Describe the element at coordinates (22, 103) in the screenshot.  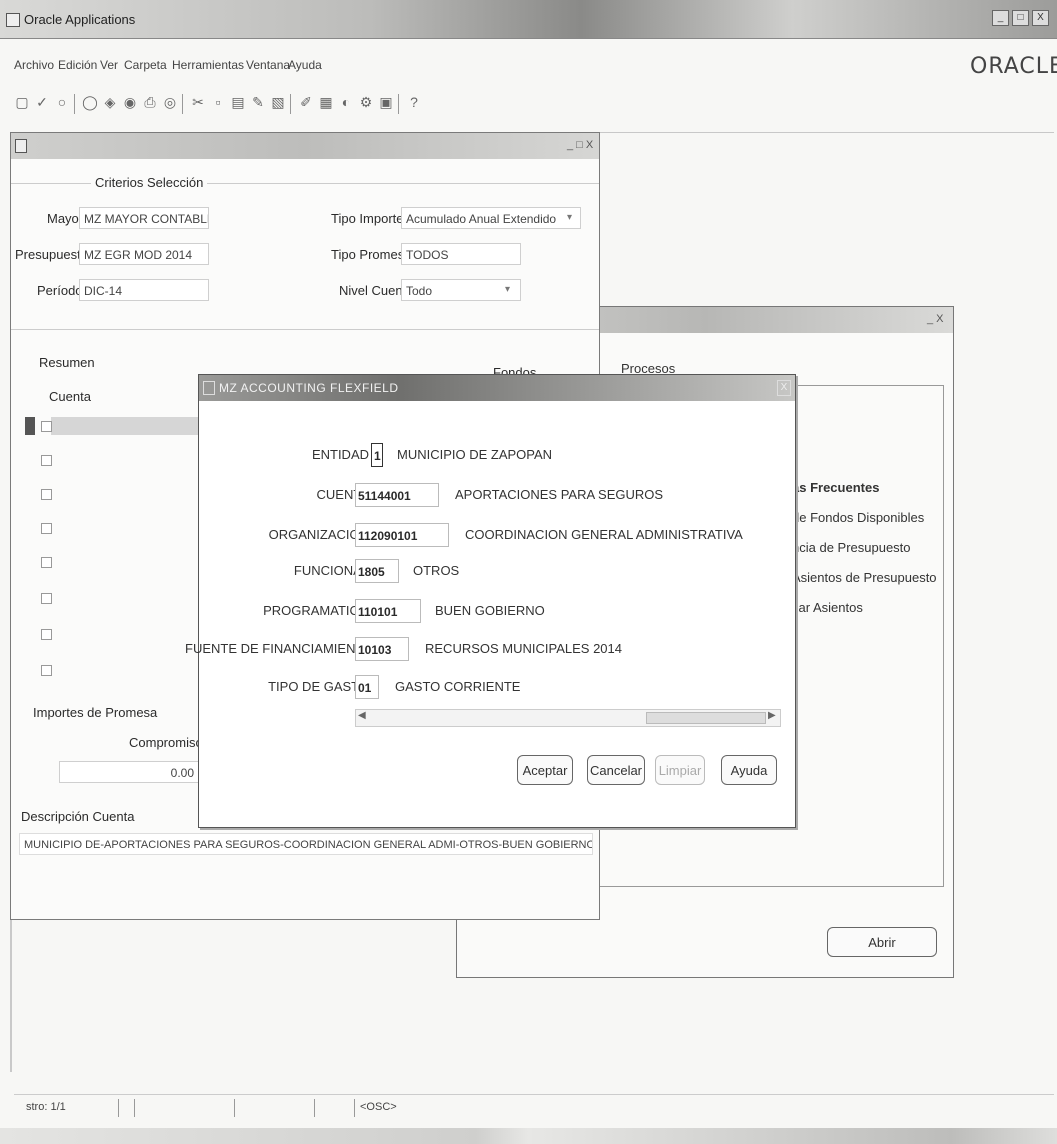
I see `new-icon: ▢` at that location.